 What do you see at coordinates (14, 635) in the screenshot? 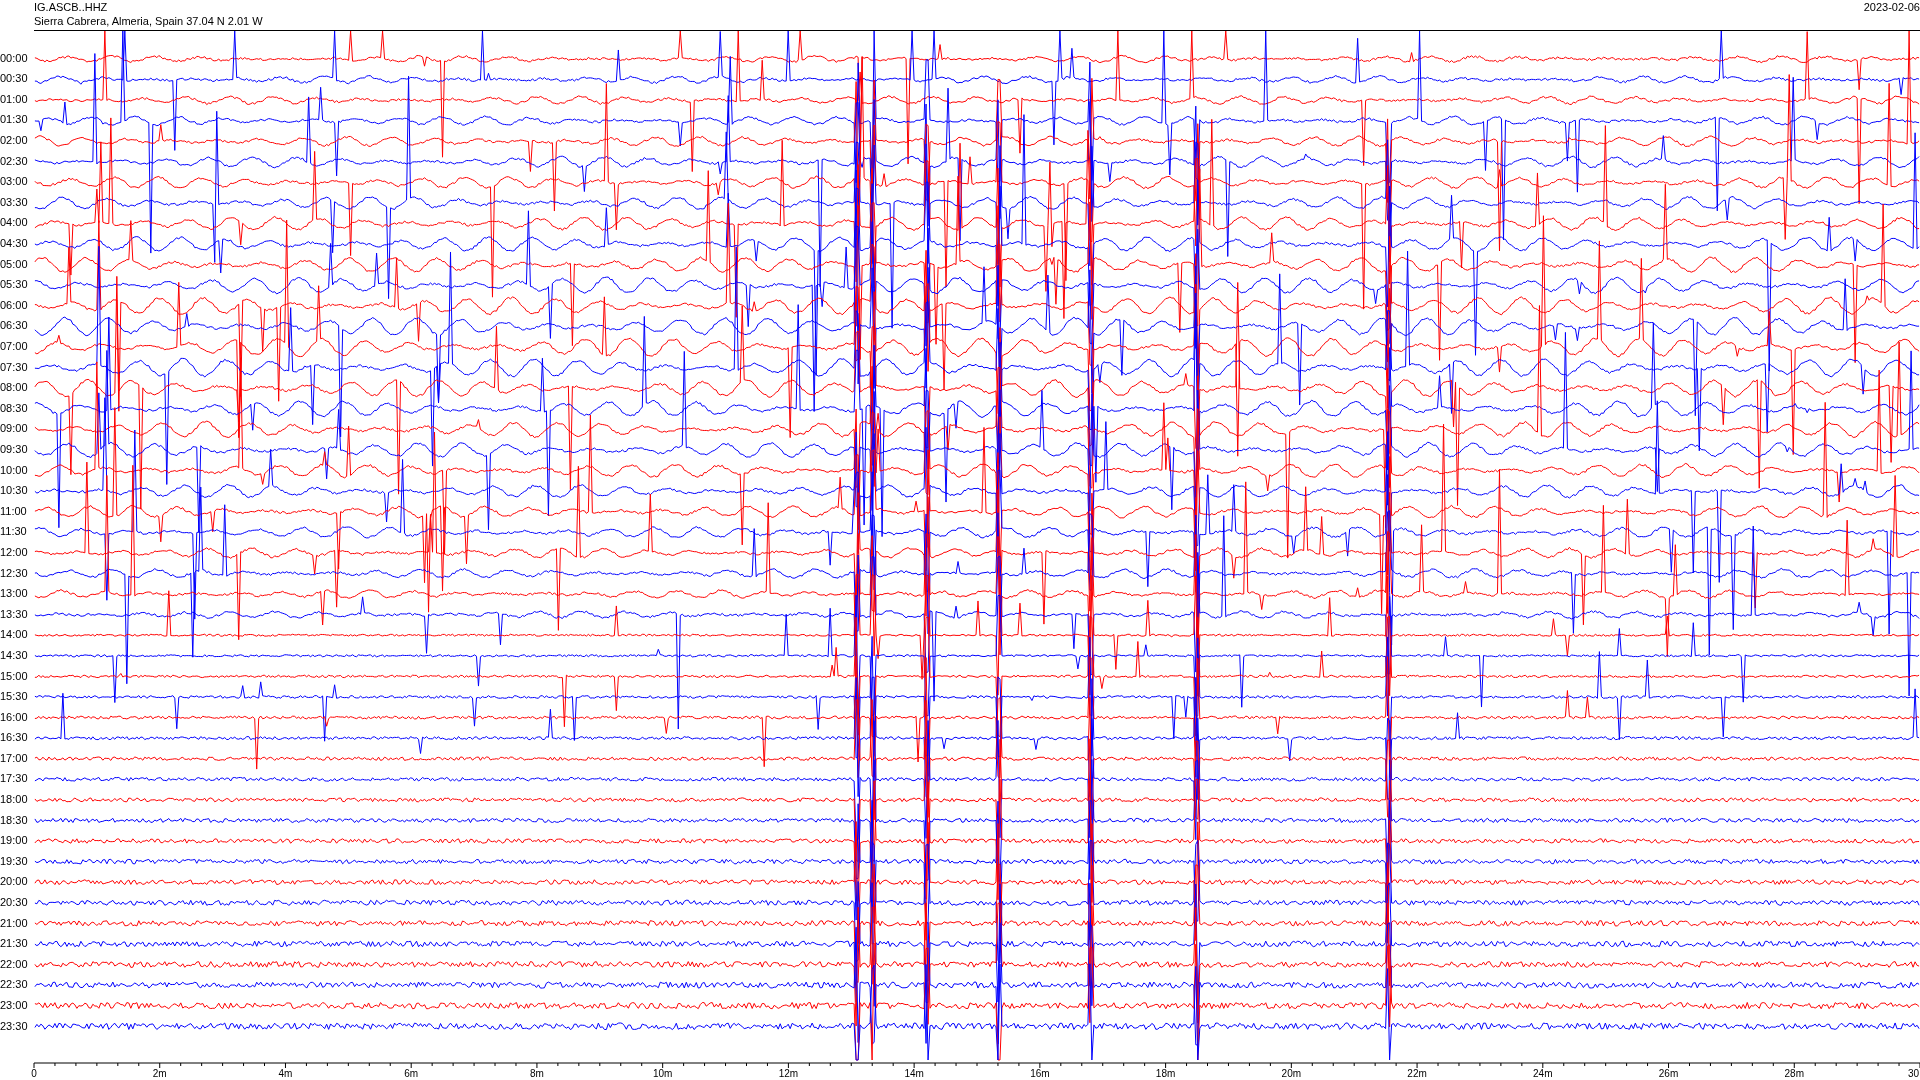
I see `hour-label: 14:00` at bounding box center [14, 635].